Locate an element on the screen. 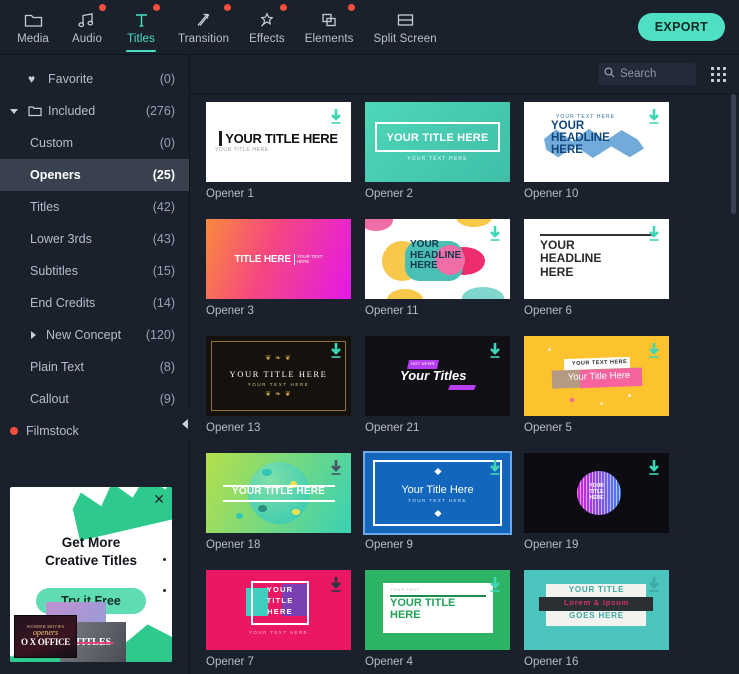 The image size is (739, 674). promo-thumb-1: WONDER MOVIES openers O X OFFICE is located at coordinates (45, 636).